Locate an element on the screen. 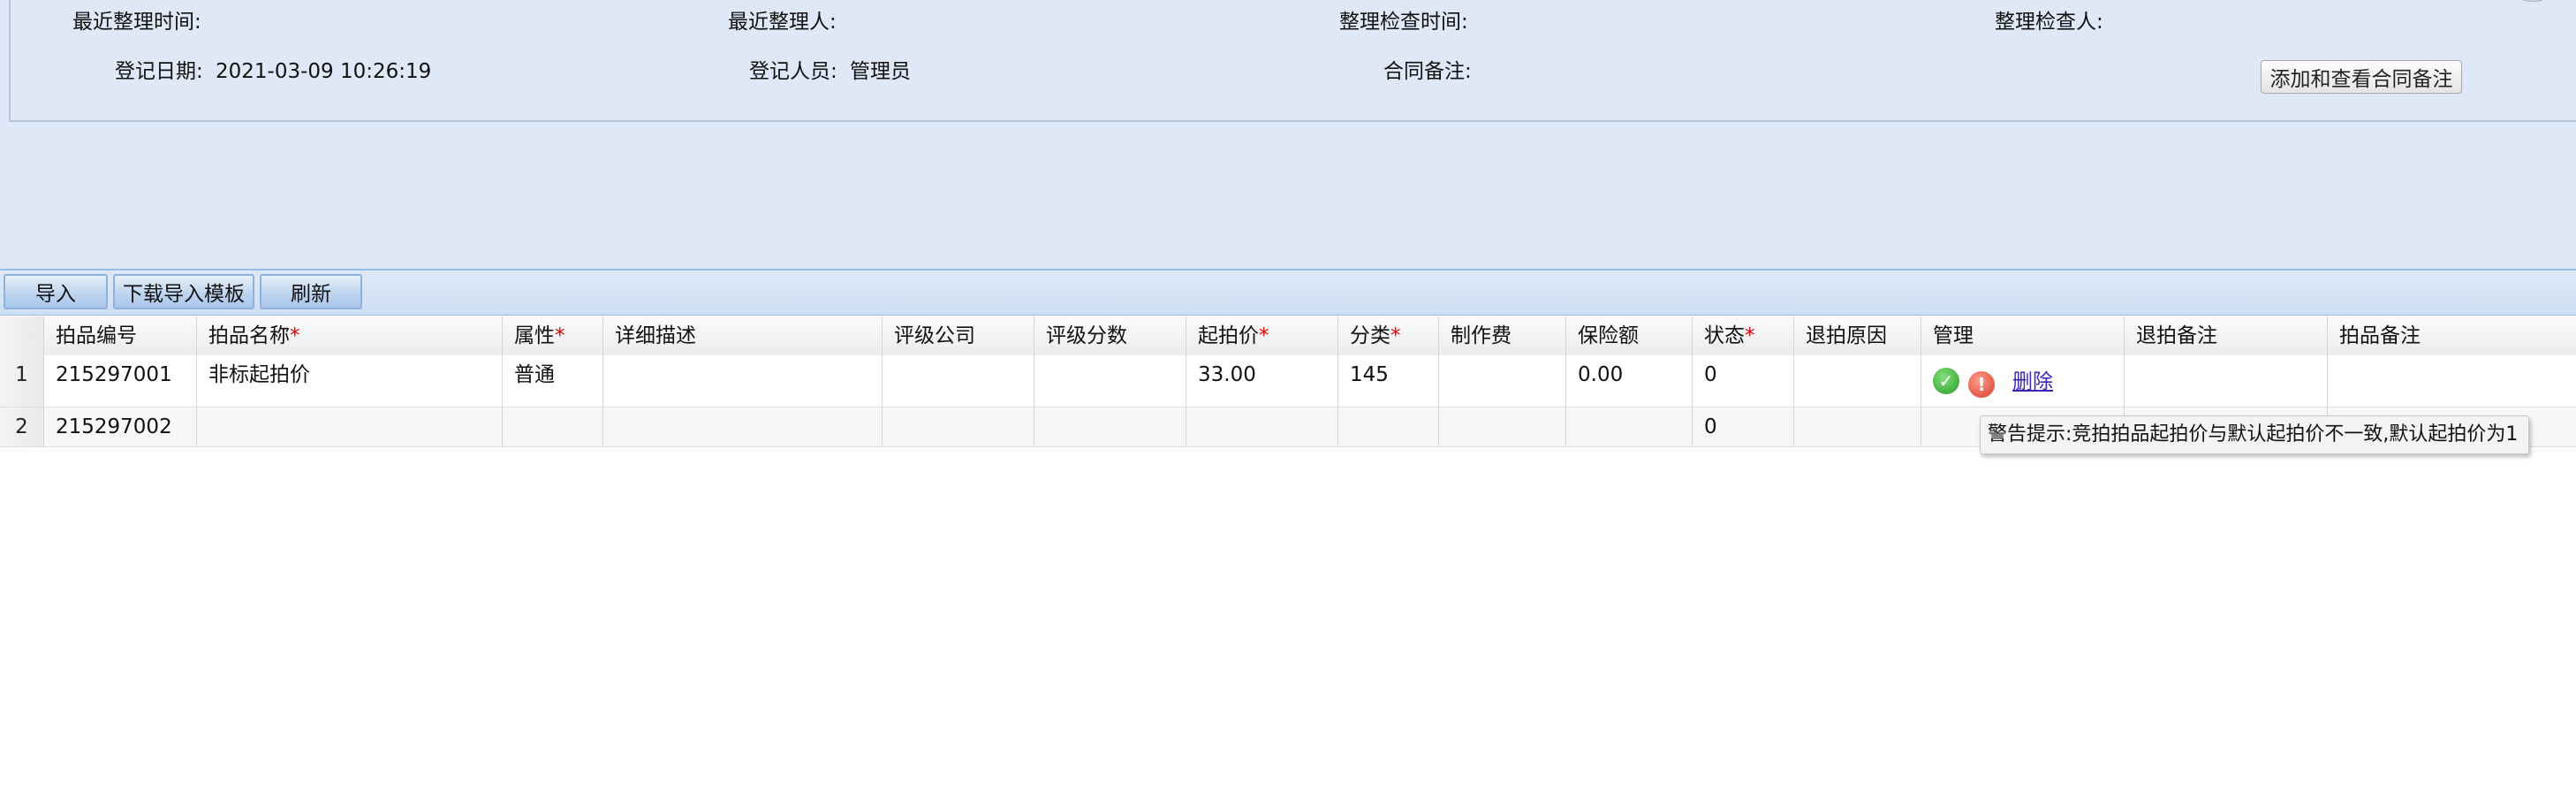 This screenshot has width=2576, height=792. col-header-withdraw-note: 退拍备注 is located at coordinates (2226, 335).